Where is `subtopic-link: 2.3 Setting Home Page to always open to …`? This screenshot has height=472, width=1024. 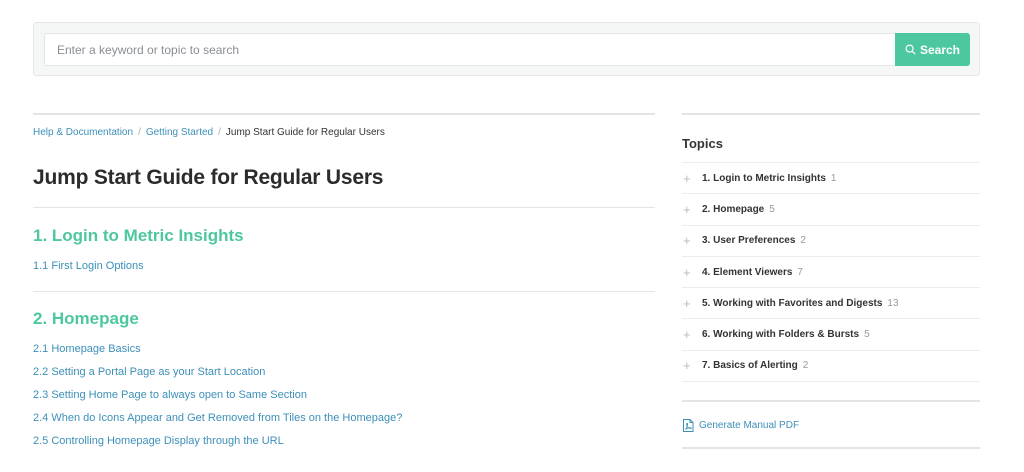
subtopic-link: 2.3 Setting Home Page to always open to … is located at coordinates (170, 395).